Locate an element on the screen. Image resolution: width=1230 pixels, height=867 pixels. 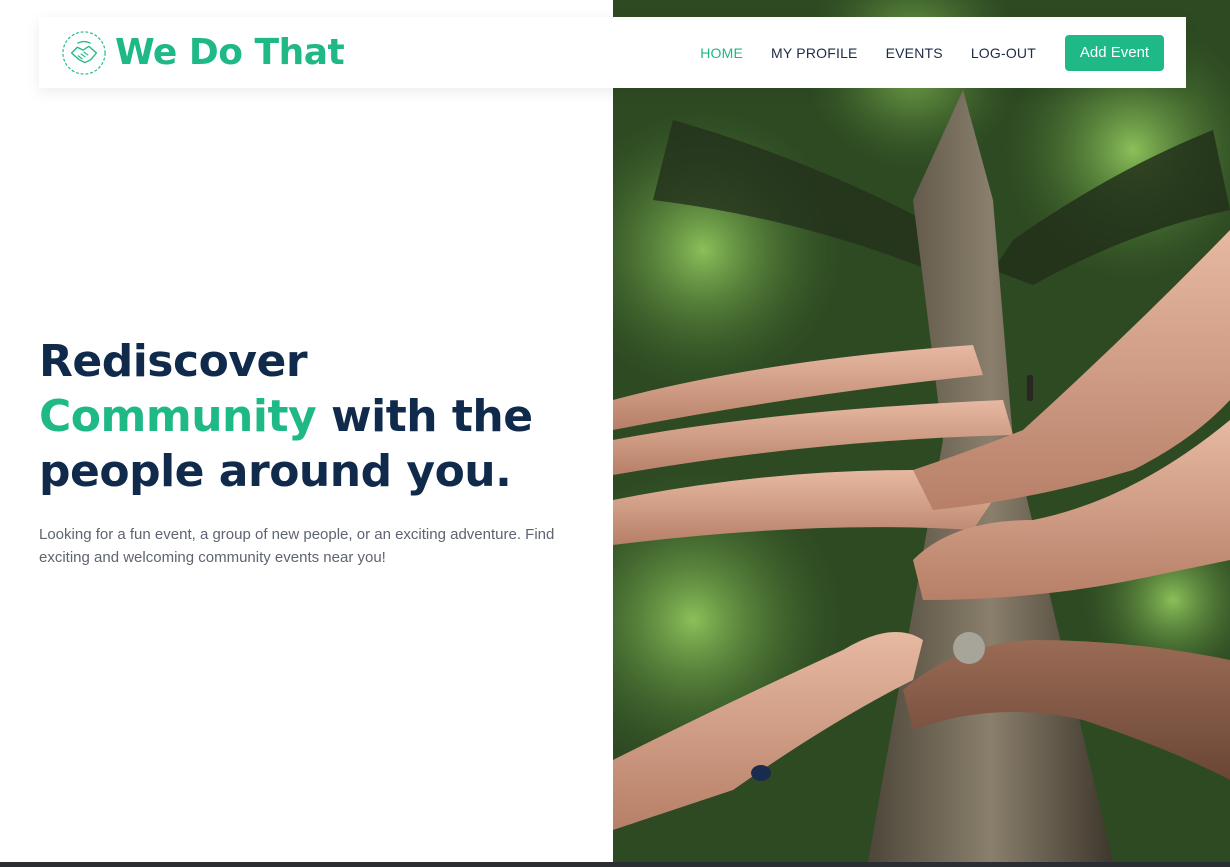
nav-log-out: LOG-OUT is located at coordinates (1003, 53).